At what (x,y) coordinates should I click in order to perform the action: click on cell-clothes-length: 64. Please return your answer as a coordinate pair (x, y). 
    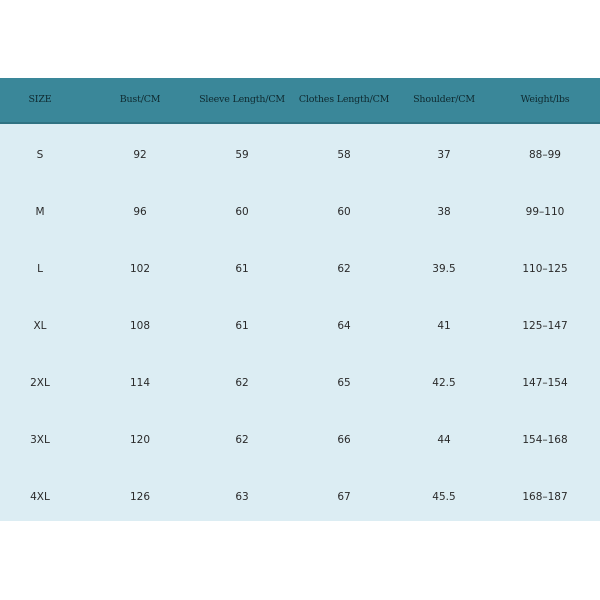
    Looking at the image, I should click on (344, 326).